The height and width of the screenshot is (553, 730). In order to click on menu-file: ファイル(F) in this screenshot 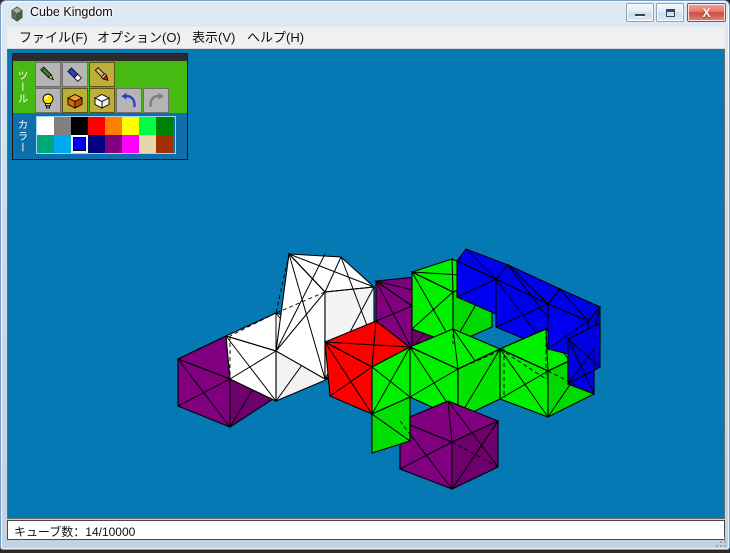, I will do `click(53, 38)`.